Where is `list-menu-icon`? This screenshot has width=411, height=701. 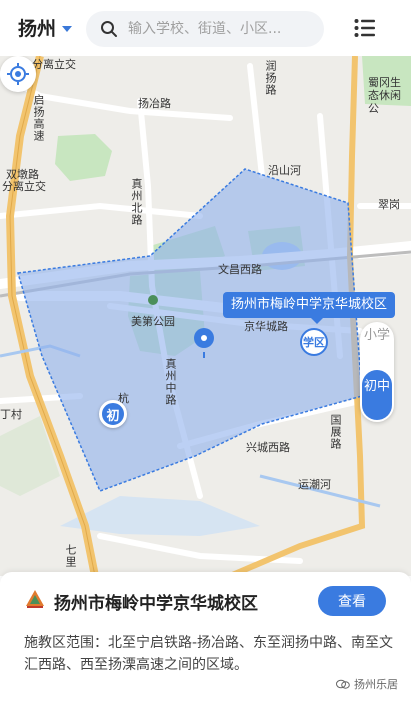
list-menu-icon is located at coordinates (365, 28).